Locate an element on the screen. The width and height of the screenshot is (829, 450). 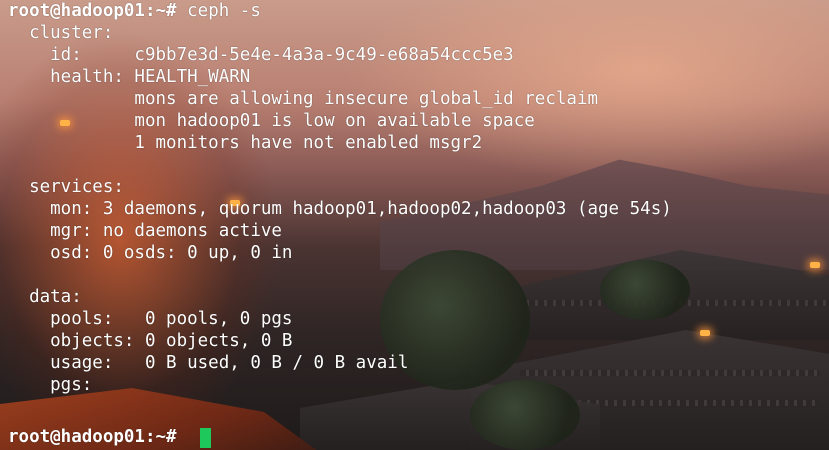
final-prompt-line: root@hadoop01:~# is located at coordinates (92, 437).